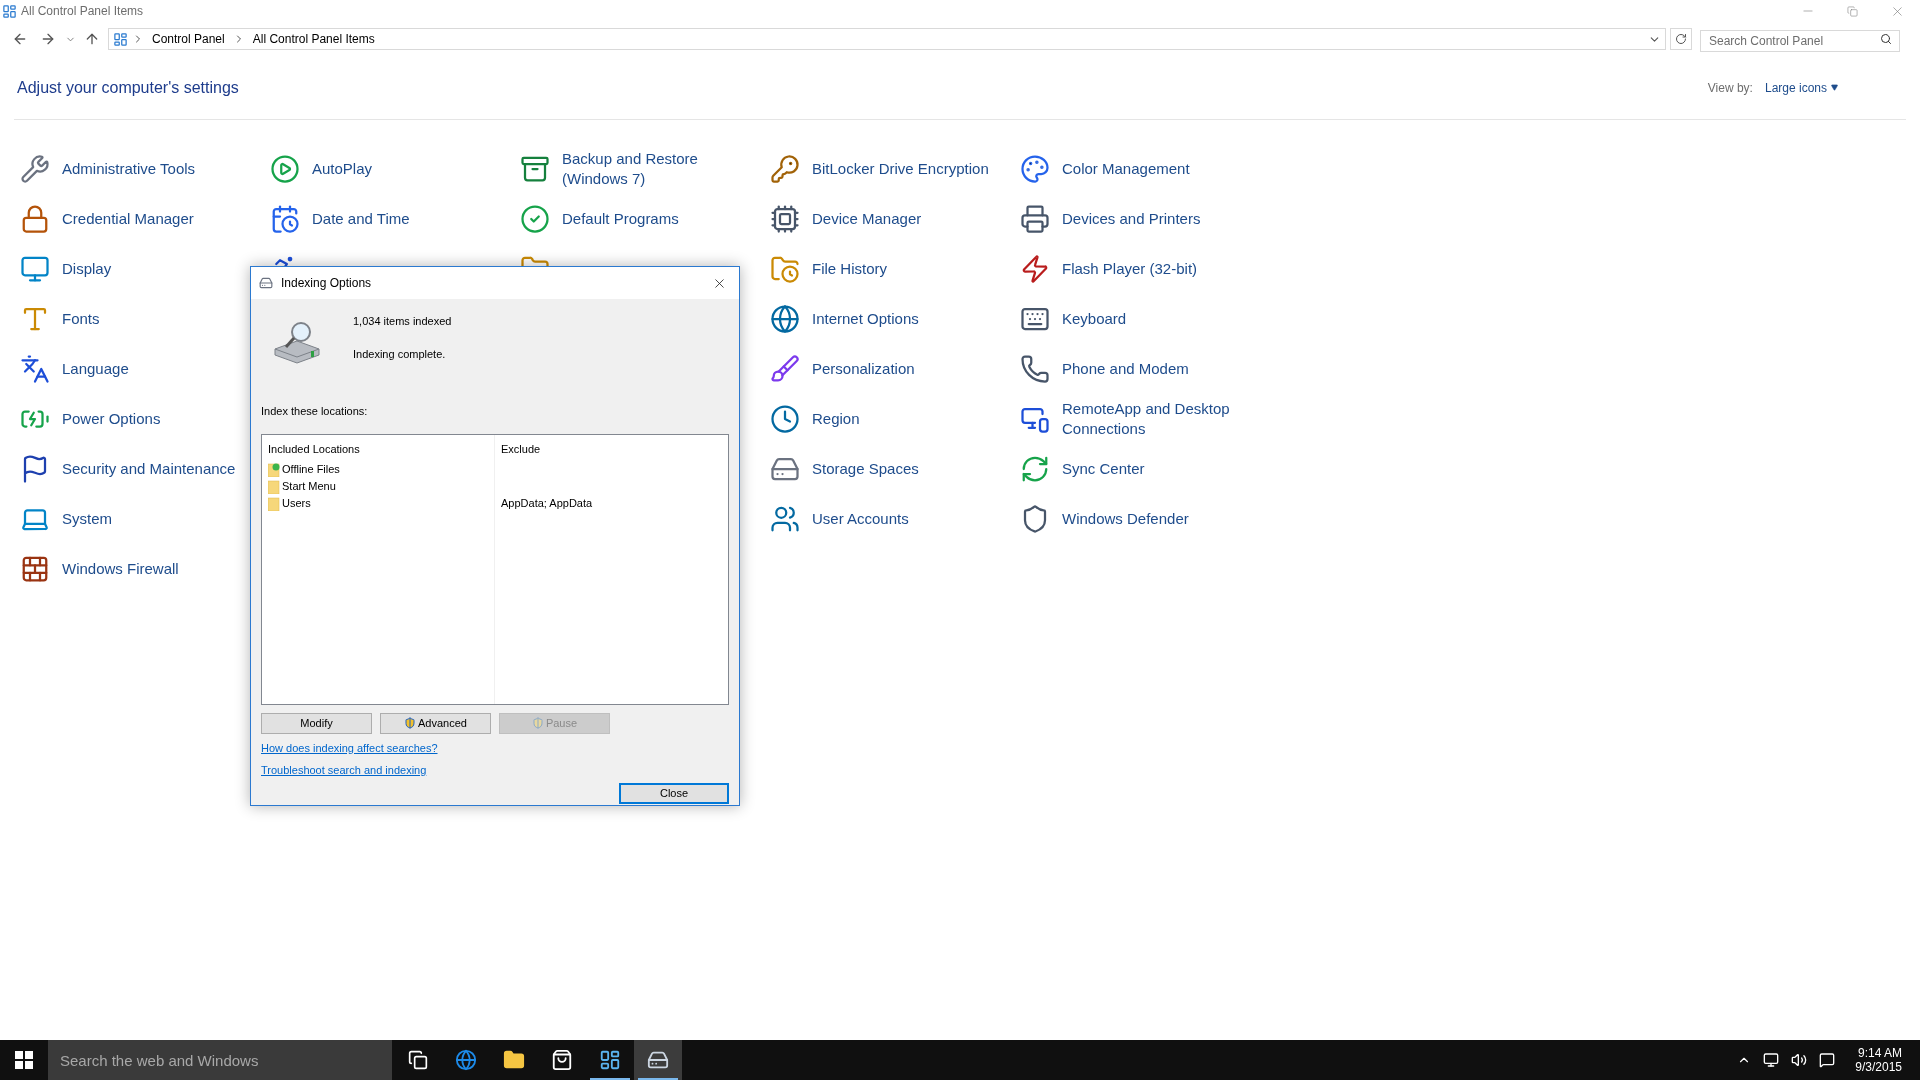  I want to click on refresh-icon, so click(1681, 39).